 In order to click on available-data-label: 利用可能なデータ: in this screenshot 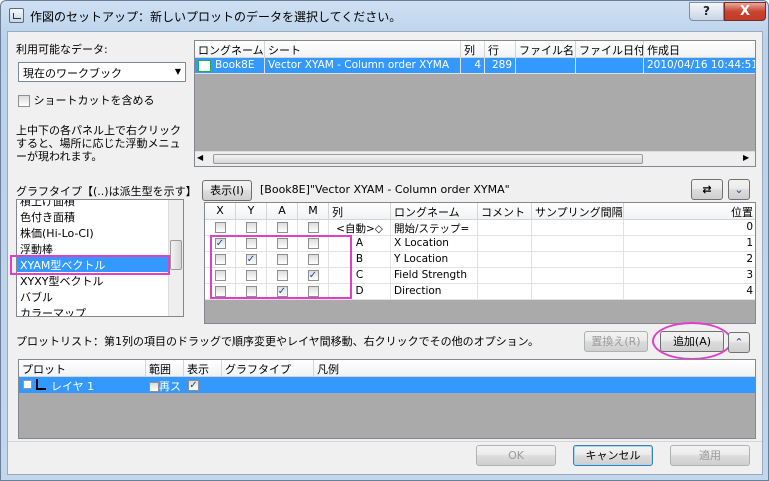, I will do `click(62, 49)`.